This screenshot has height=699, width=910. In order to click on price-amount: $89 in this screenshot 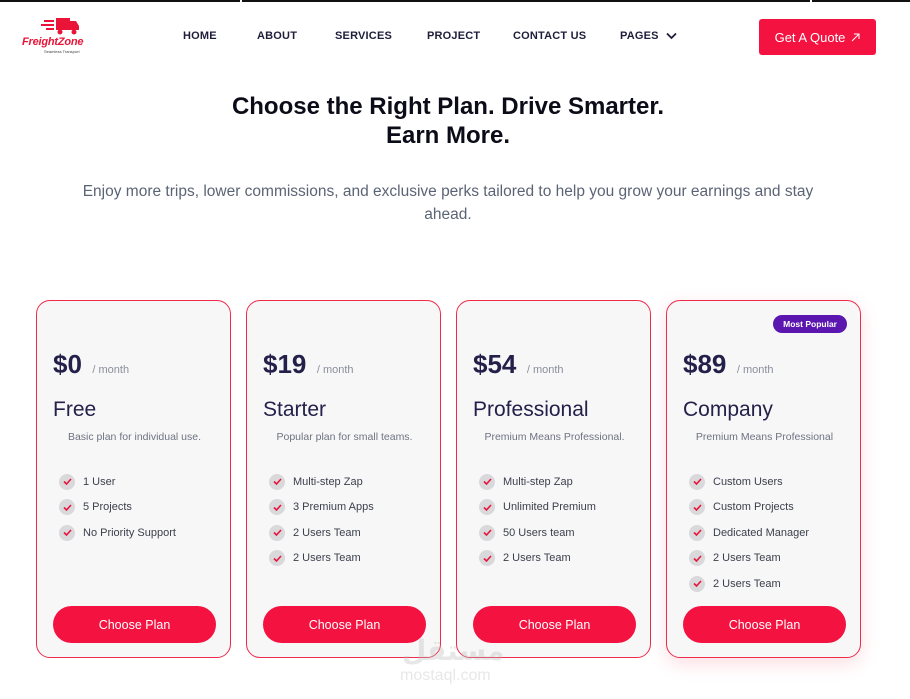, I will do `click(705, 364)`.